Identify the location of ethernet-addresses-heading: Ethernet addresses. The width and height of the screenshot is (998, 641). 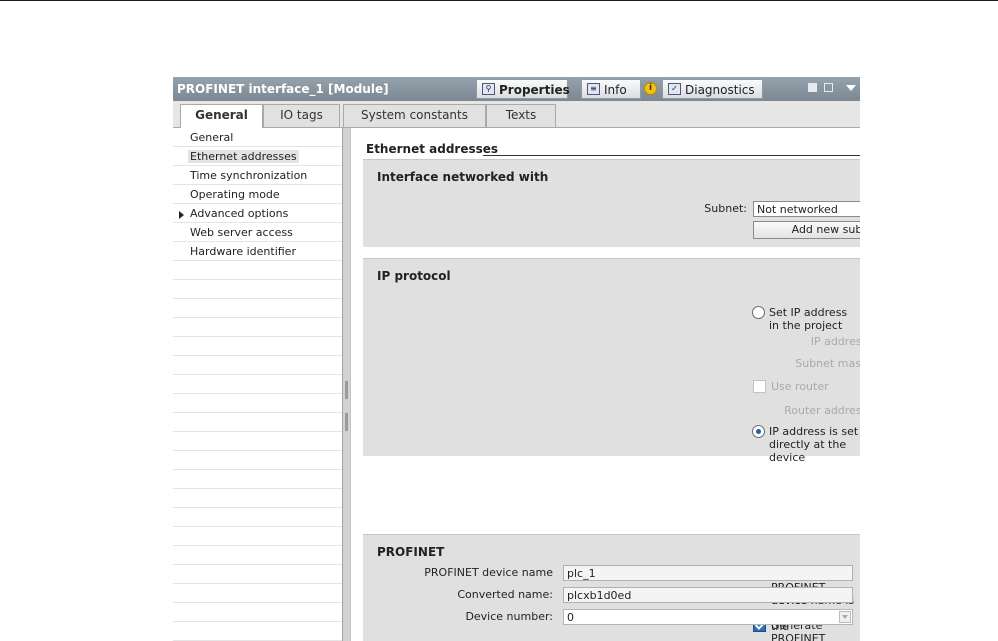
(432, 149).